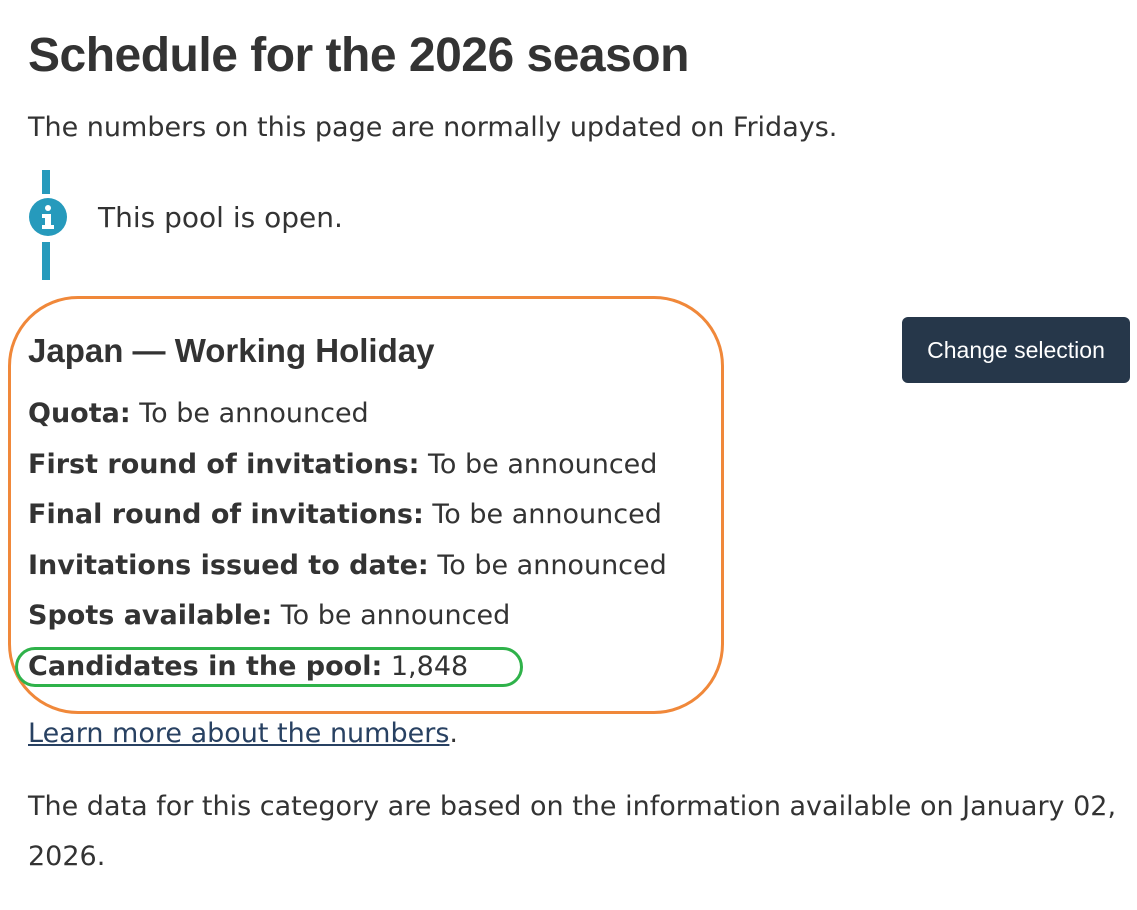  What do you see at coordinates (453, 733) in the screenshot?
I see `learn-more-suffix: .` at bounding box center [453, 733].